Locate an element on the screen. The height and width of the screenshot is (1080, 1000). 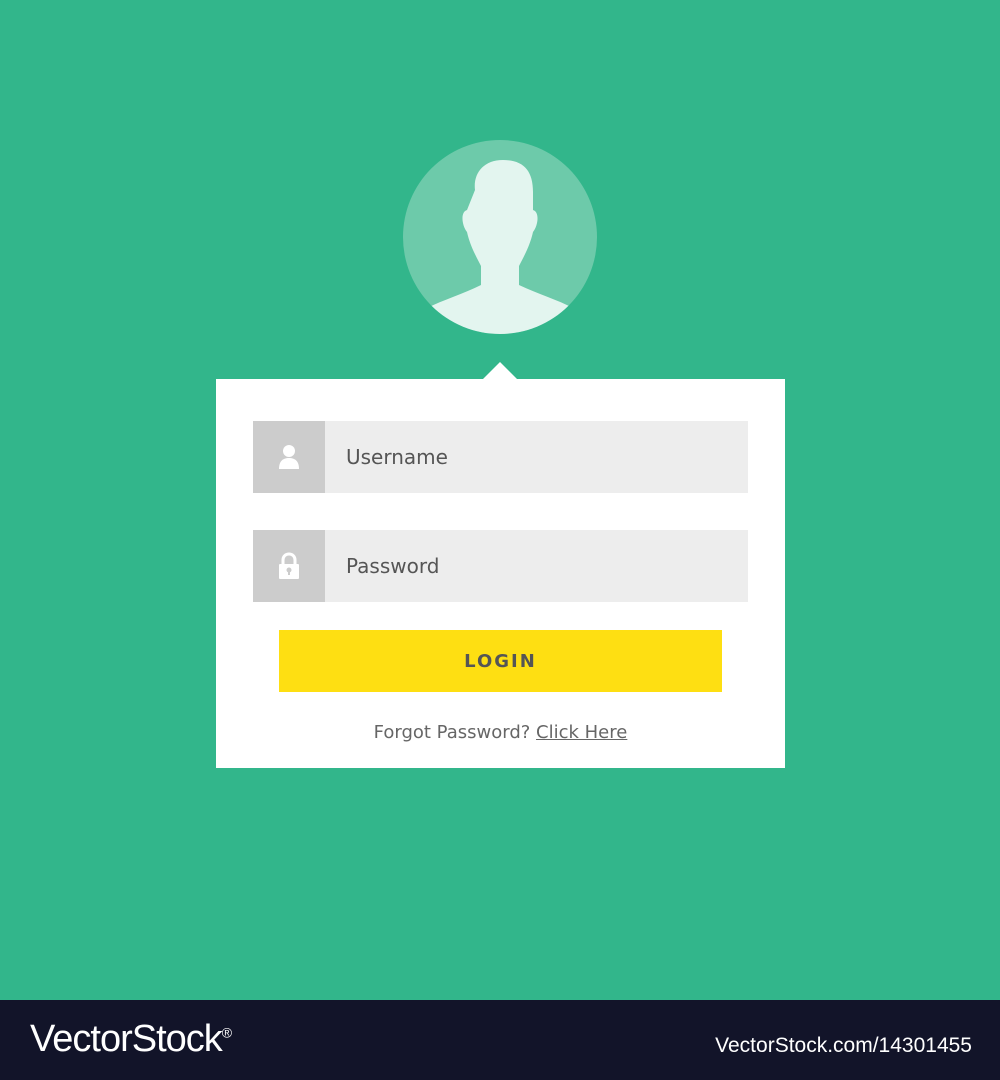
footer-logo-text: VectorStock is located at coordinates (126, 1039).